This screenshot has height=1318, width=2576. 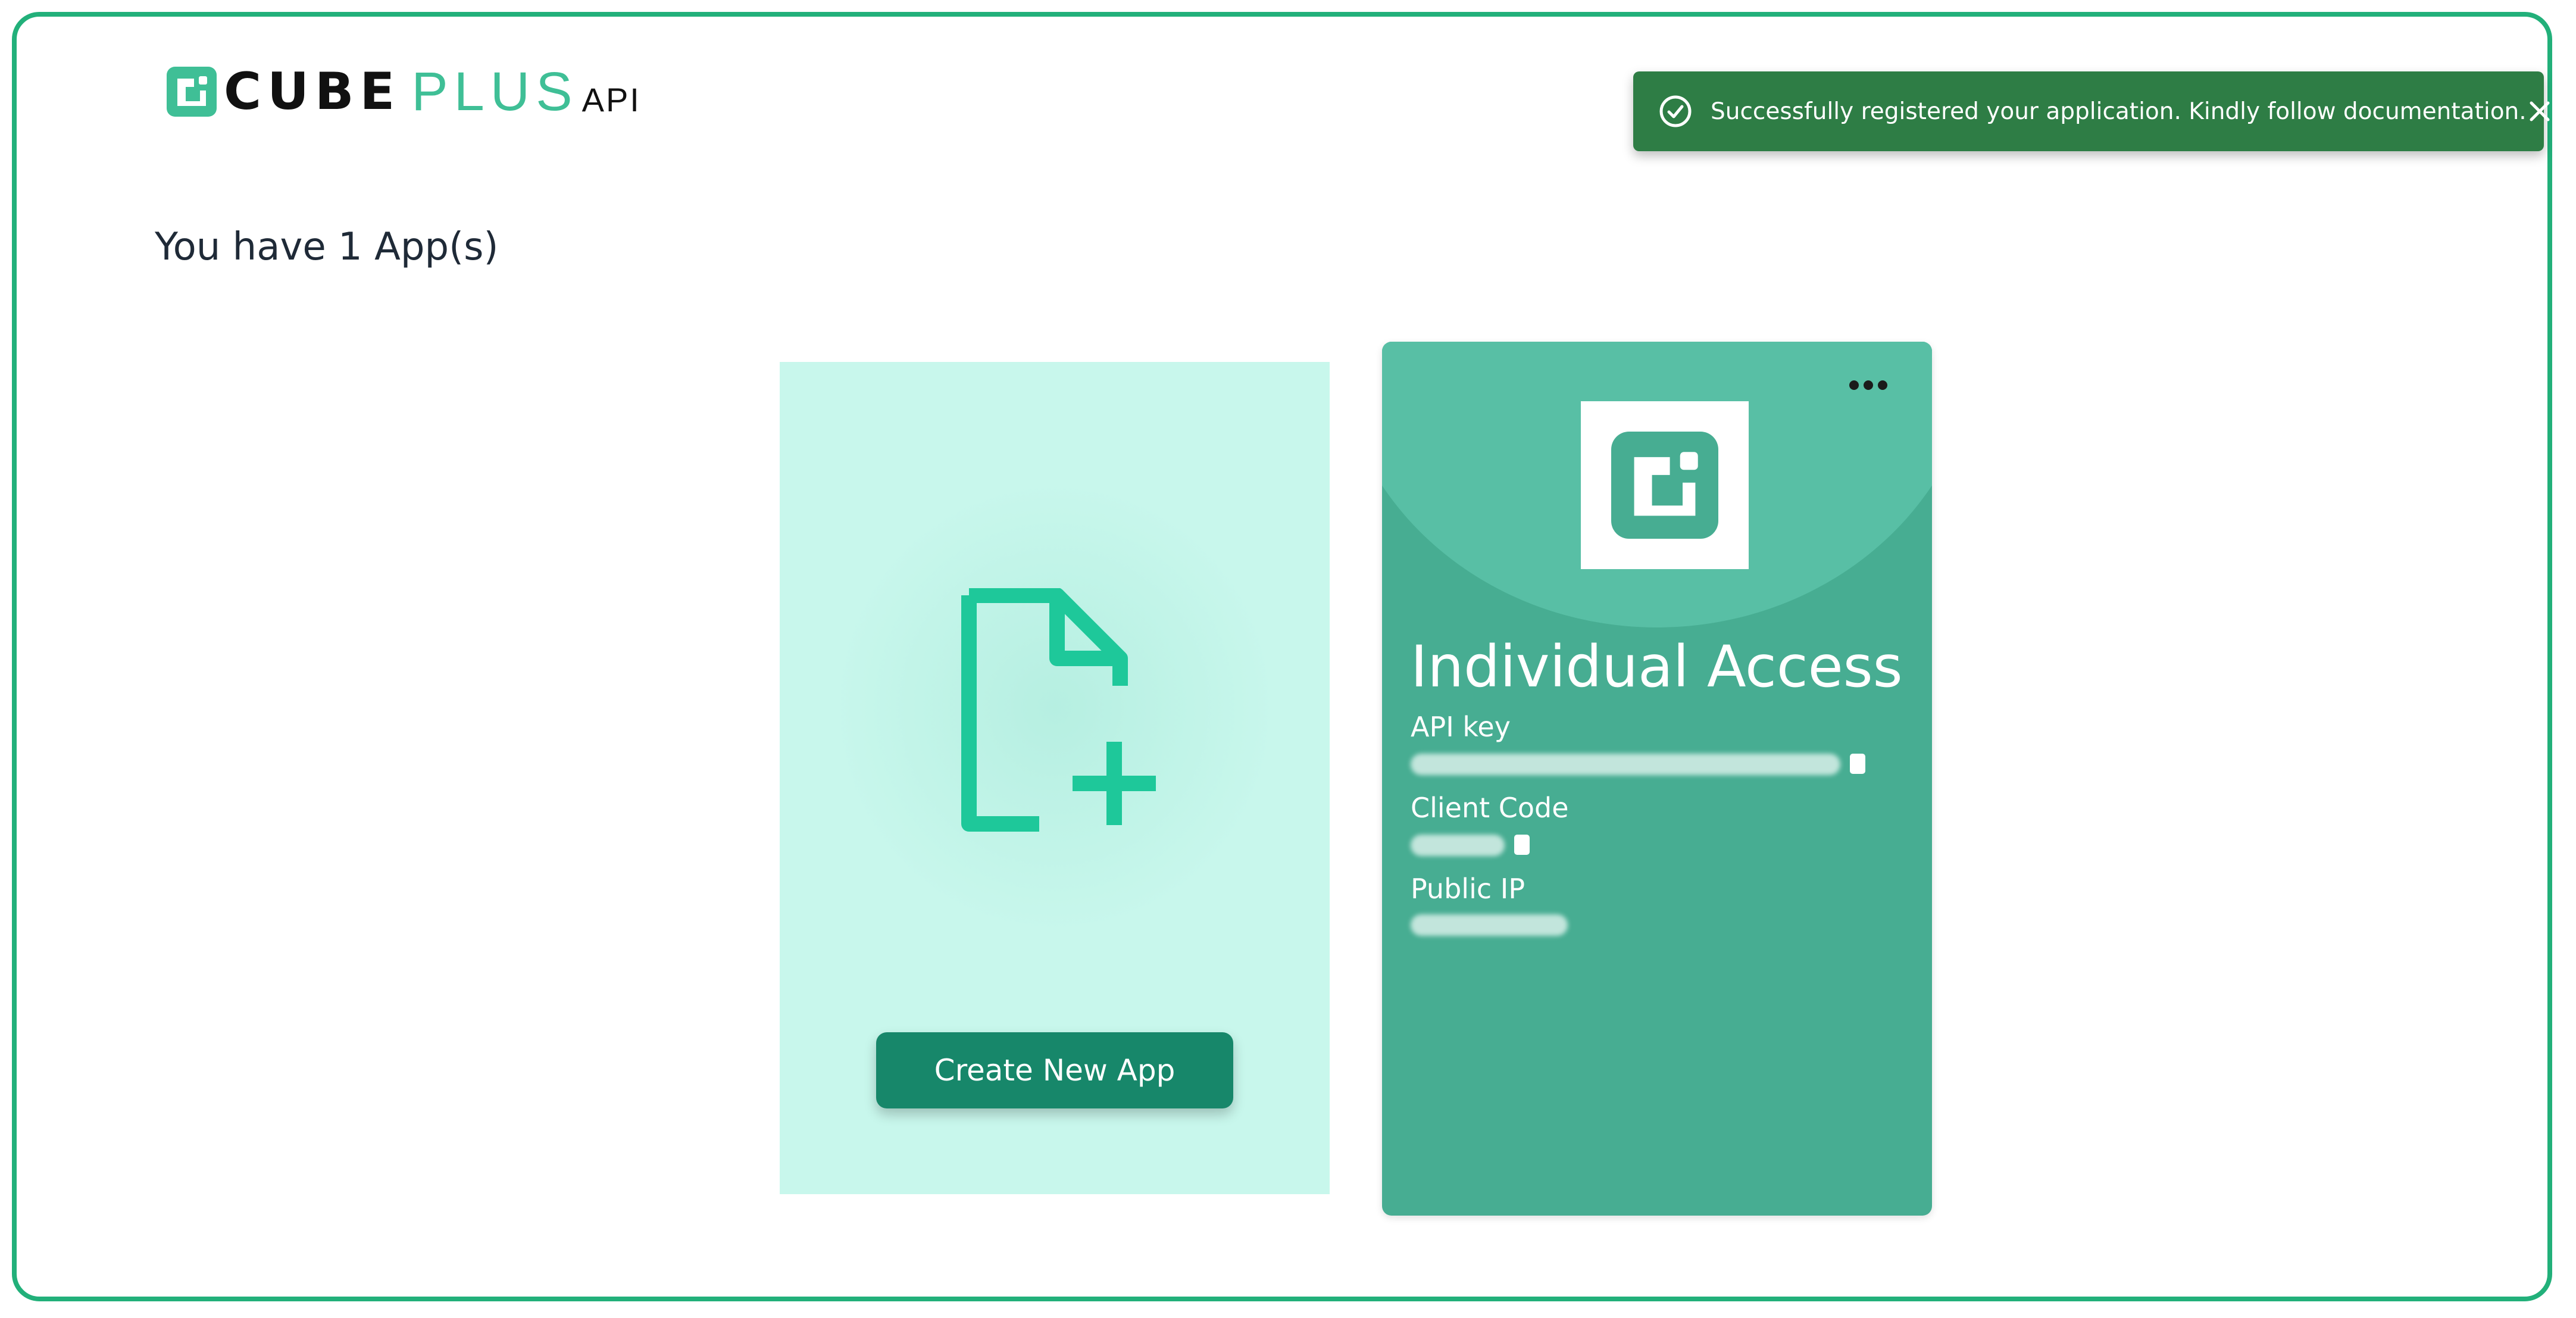 What do you see at coordinates (1675, 111) in the screenshot?
I see `check-circle-icon` at bounding box center [1675, 111].